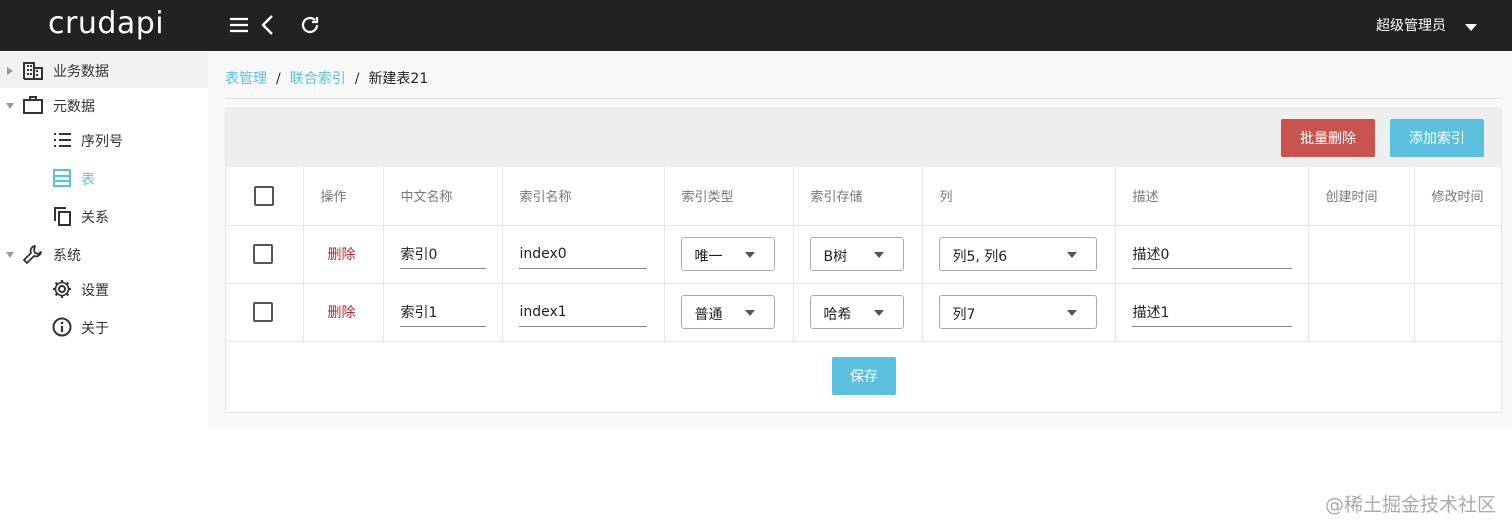 This screenshot has height=529, width=1512. Describe the element at coordinates (1471, 25) in the screenshot. I see `user-menu-caret-icon` at that location.